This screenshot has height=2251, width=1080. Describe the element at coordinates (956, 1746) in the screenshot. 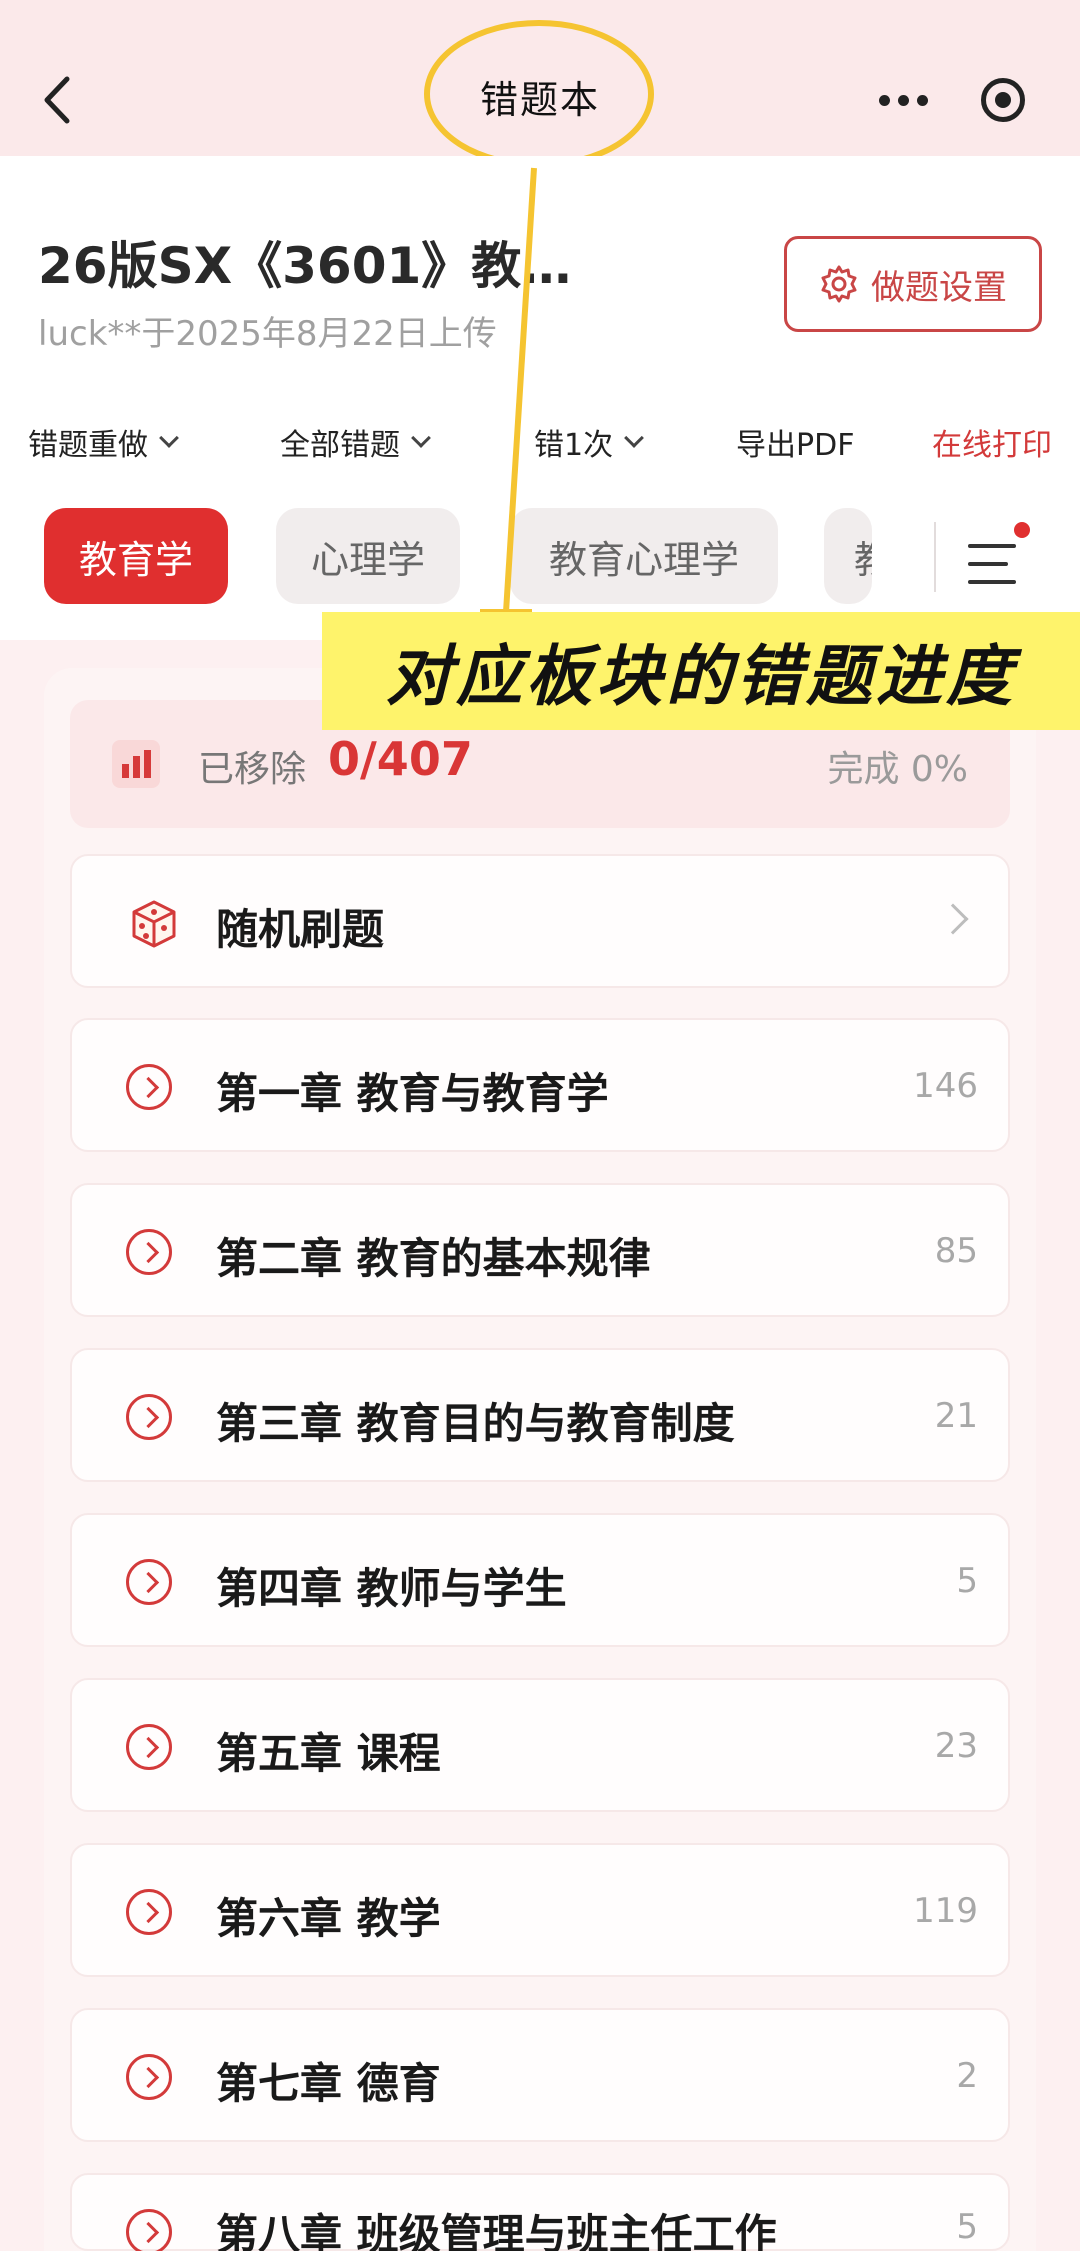

I see `chapter-count: 23` at that location.